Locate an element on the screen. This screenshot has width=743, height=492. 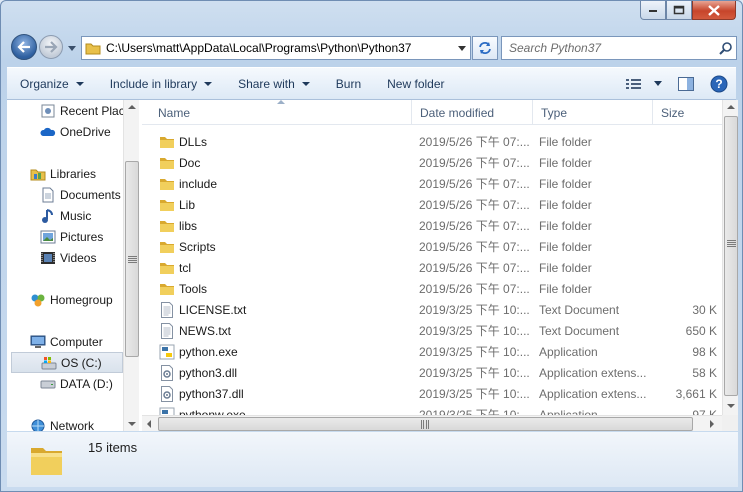
nav-item: Homegroup is located at coordinates (65, 299).